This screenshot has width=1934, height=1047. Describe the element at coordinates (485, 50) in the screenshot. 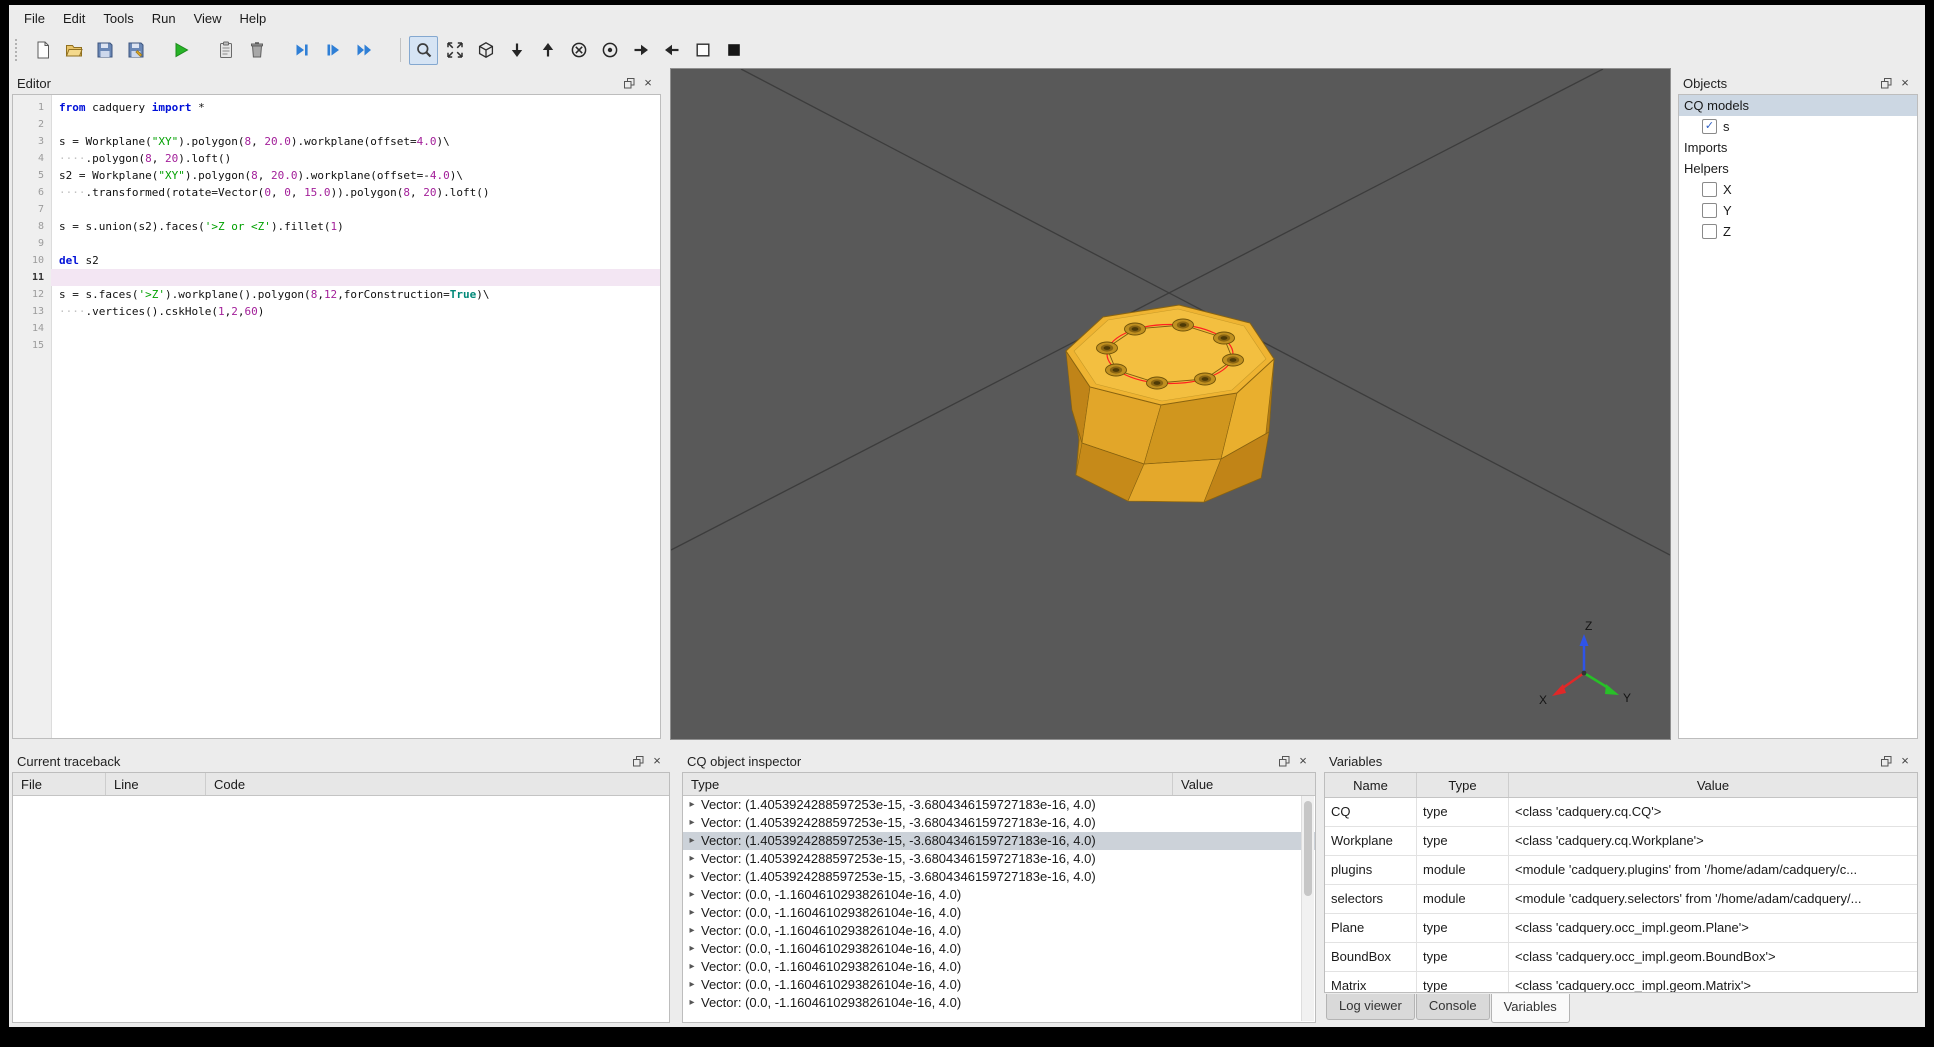

I see `iso-view-button` at that location.